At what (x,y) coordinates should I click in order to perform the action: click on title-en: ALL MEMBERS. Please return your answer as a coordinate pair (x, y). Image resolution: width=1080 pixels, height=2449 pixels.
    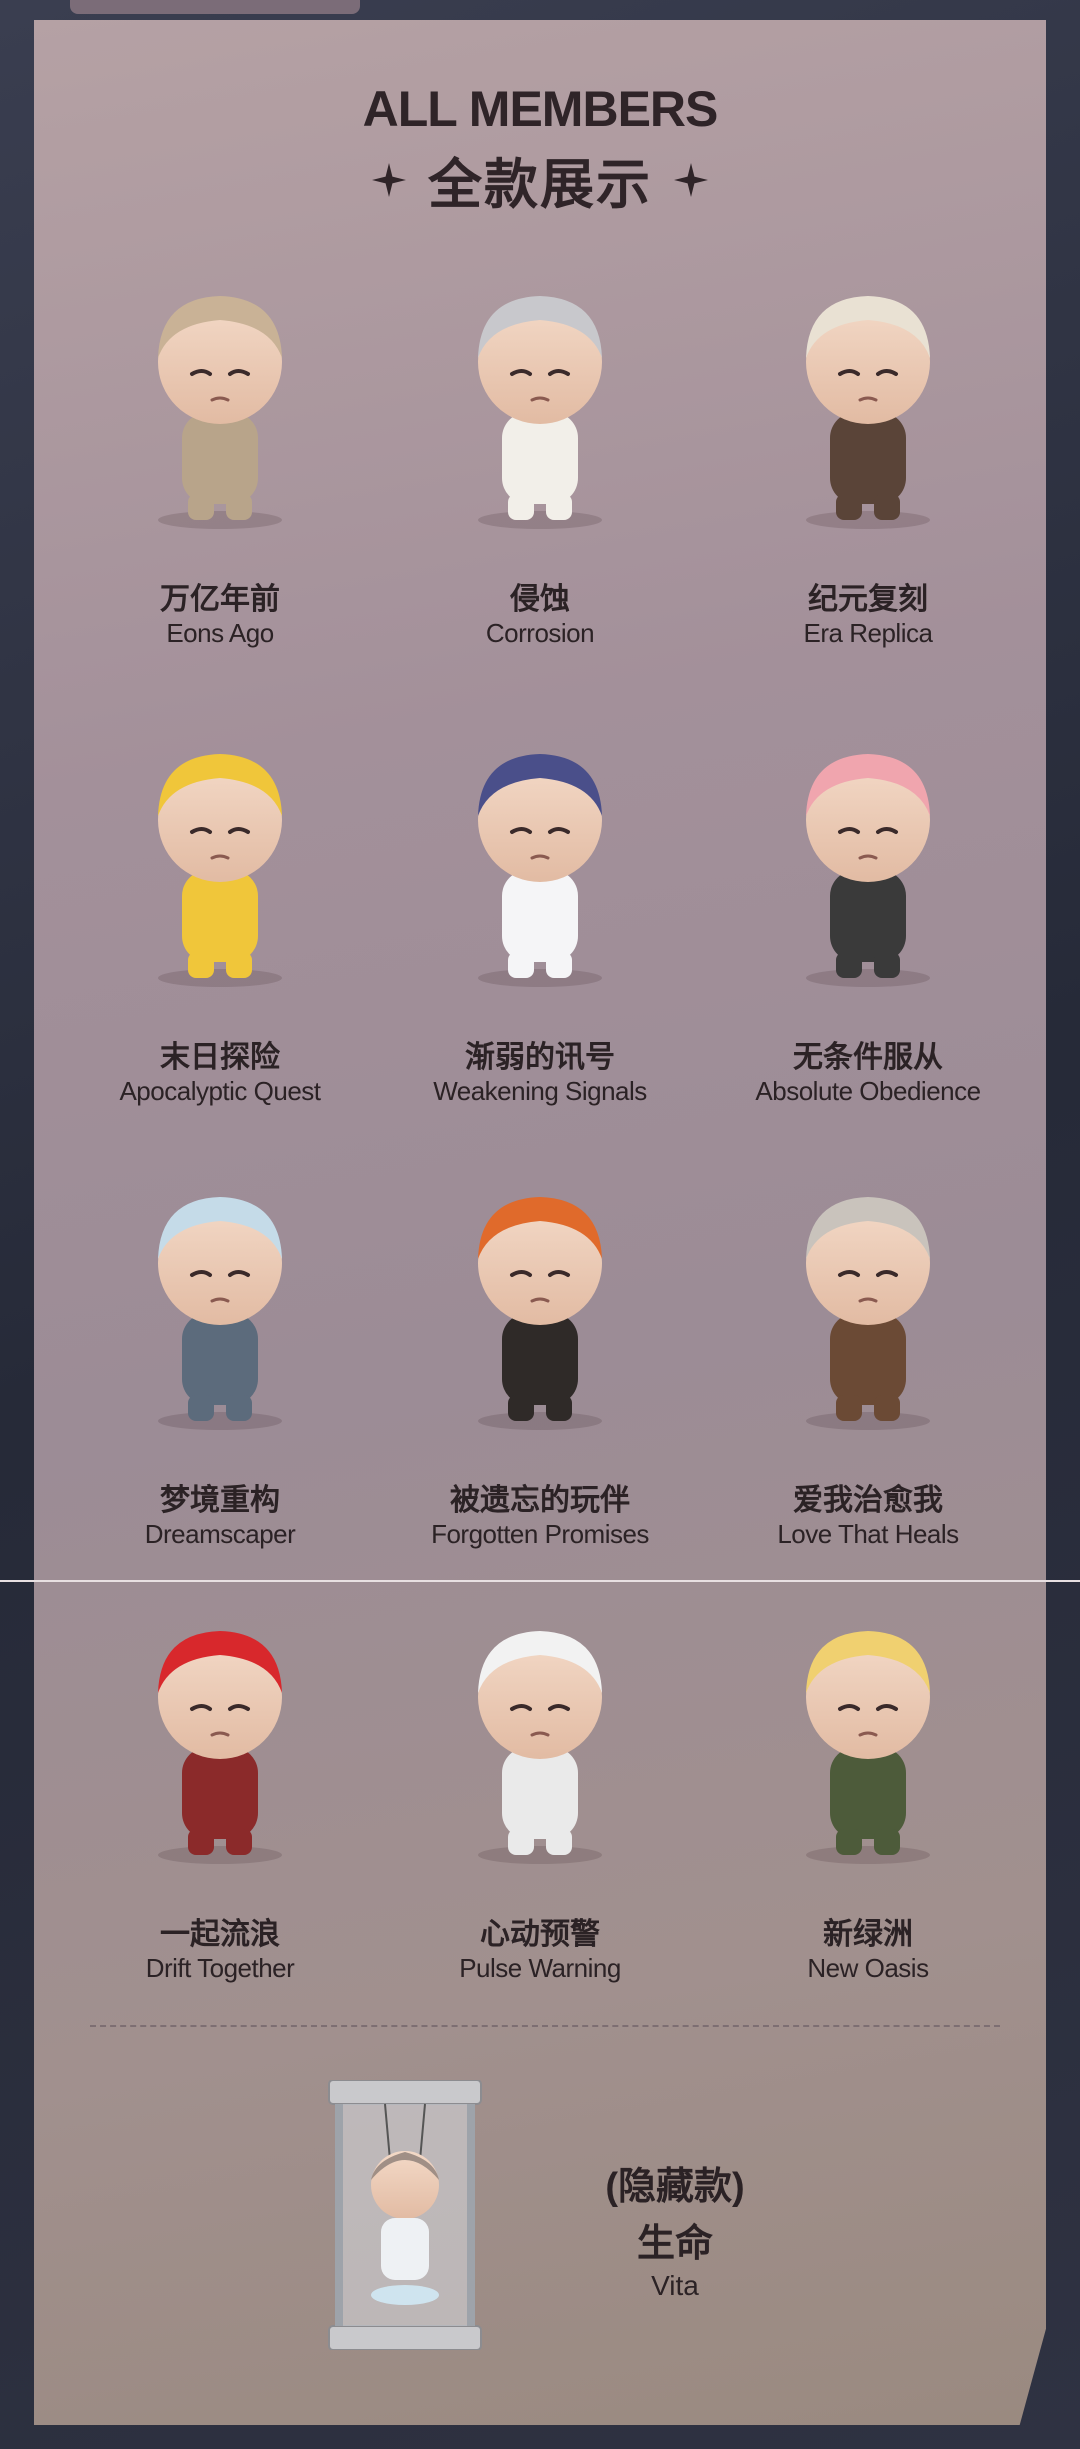
    Looking at the image, I should click on (540, 109).